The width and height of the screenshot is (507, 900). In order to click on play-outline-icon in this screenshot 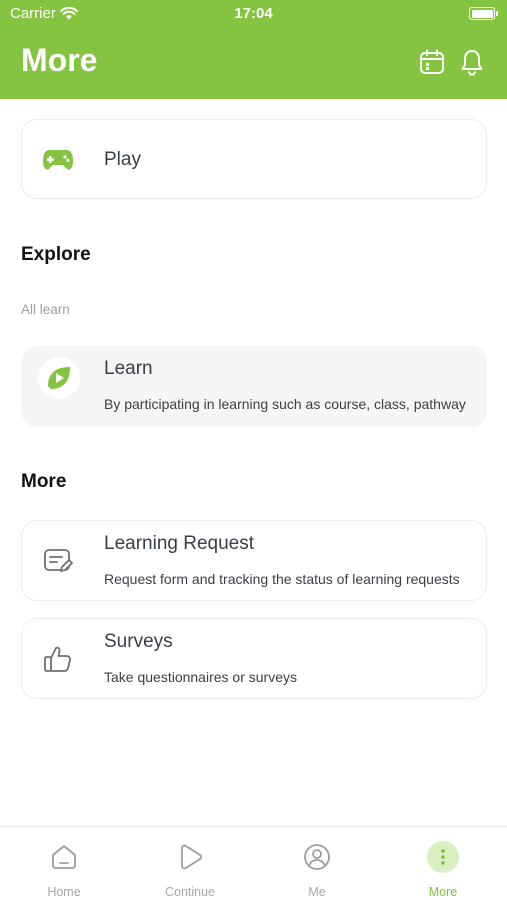, I will do `click(190, 857)`.